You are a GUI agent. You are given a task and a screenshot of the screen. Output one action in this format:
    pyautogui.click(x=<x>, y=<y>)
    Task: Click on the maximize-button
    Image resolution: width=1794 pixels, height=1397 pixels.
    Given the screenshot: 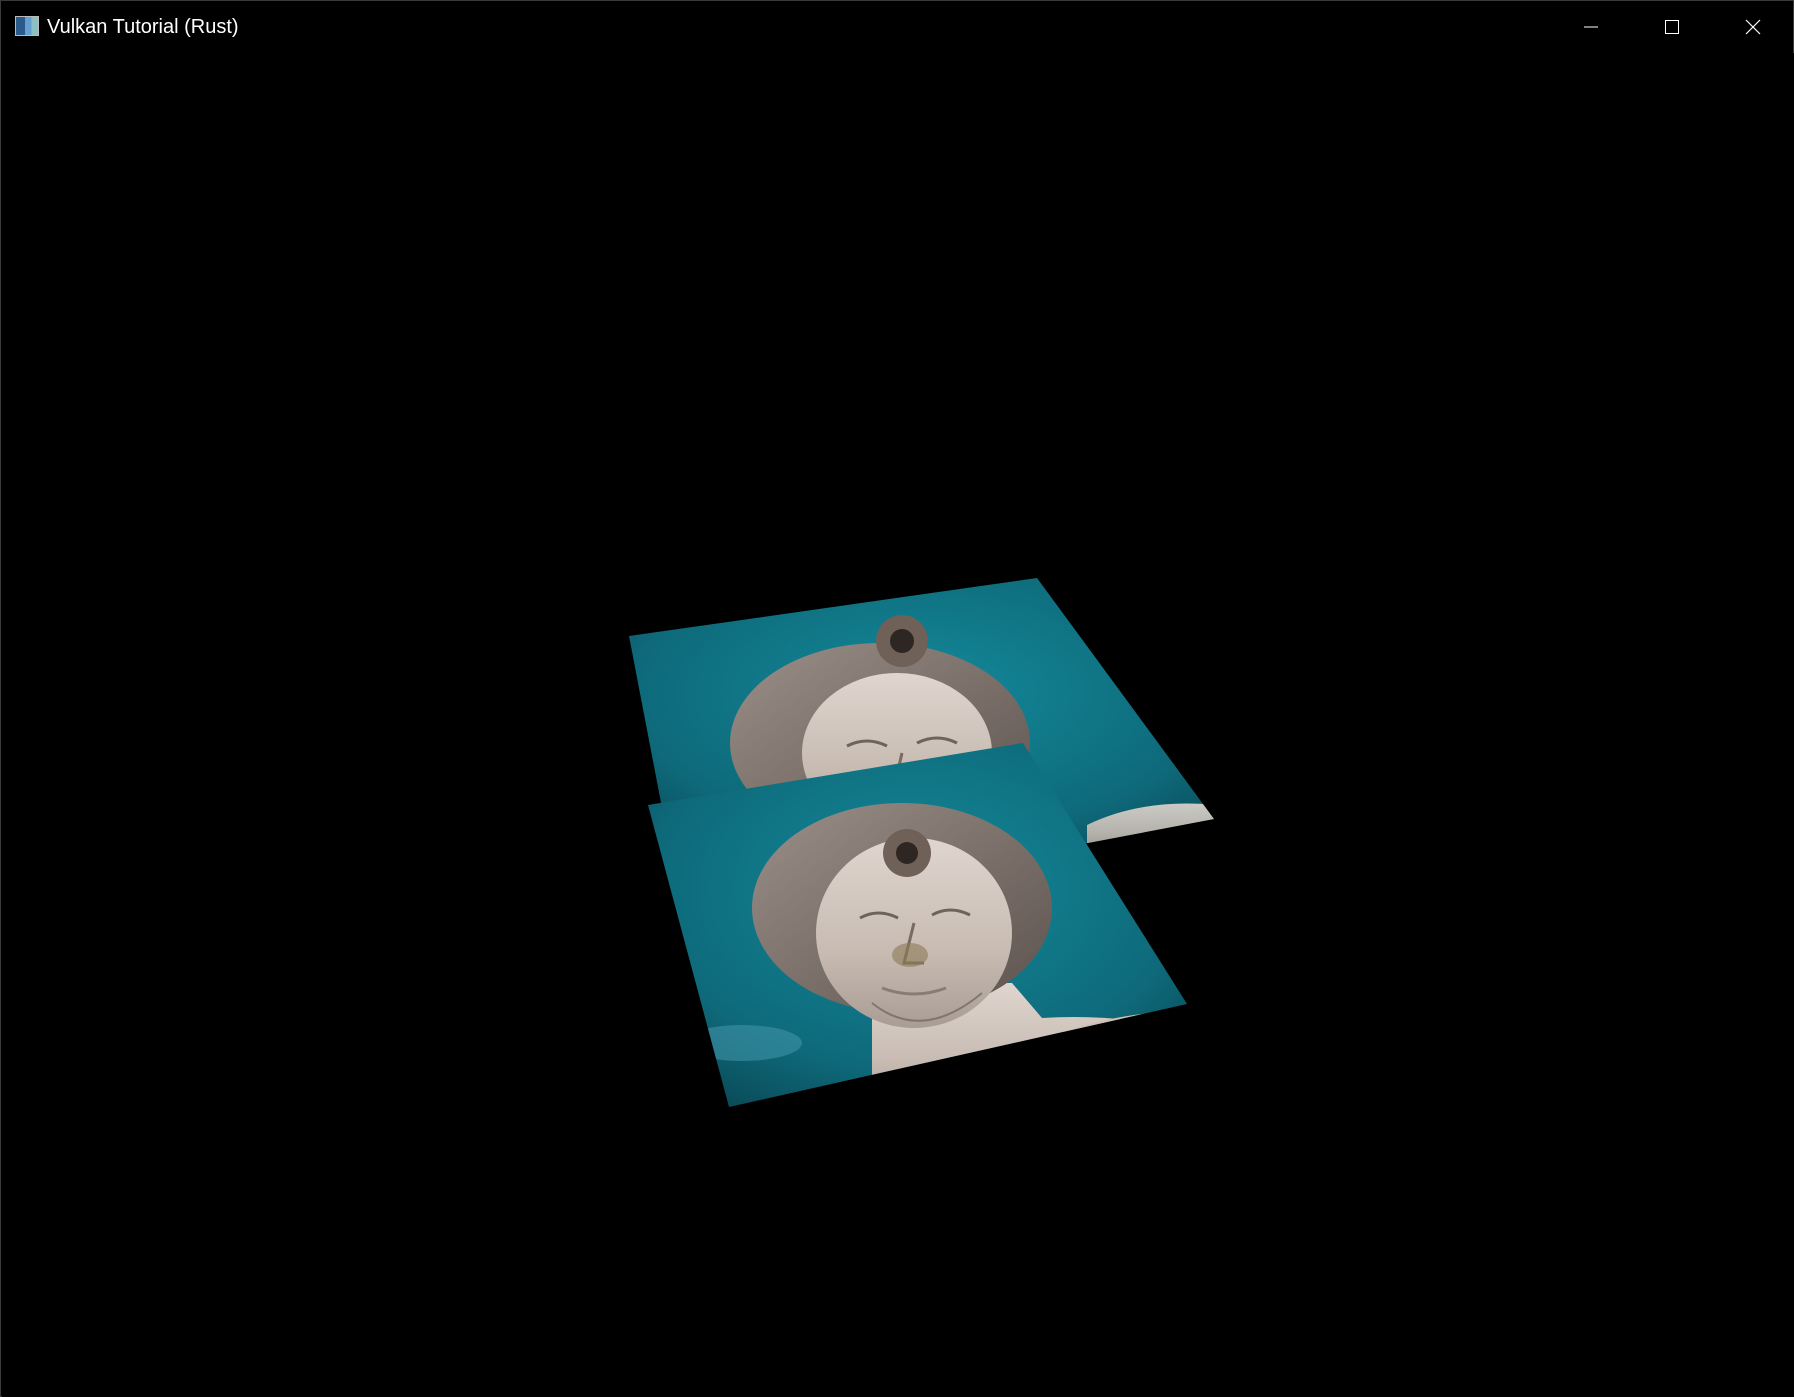 What is the action you would take?
    pyautogui.click(x=1672, y=27)
    